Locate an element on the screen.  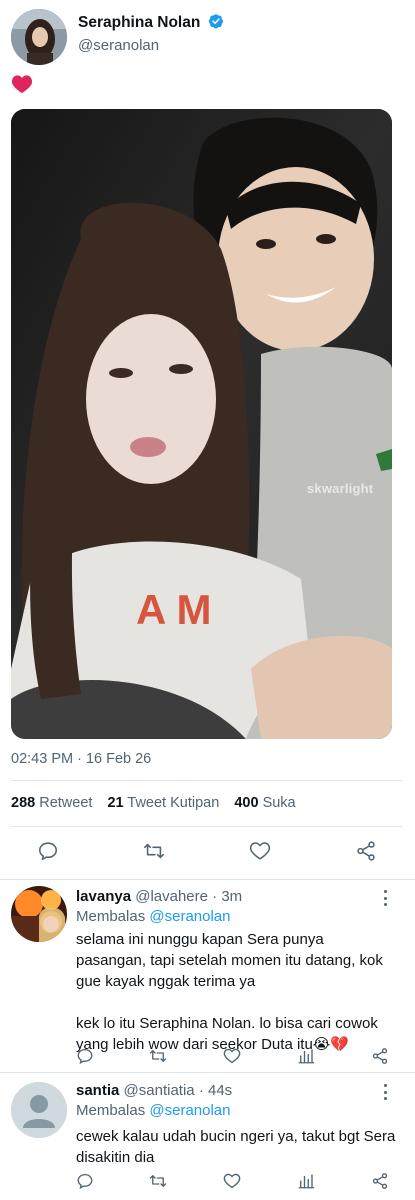
quotes-label: Tweet Kutipan is located at coordinates (173, 803).